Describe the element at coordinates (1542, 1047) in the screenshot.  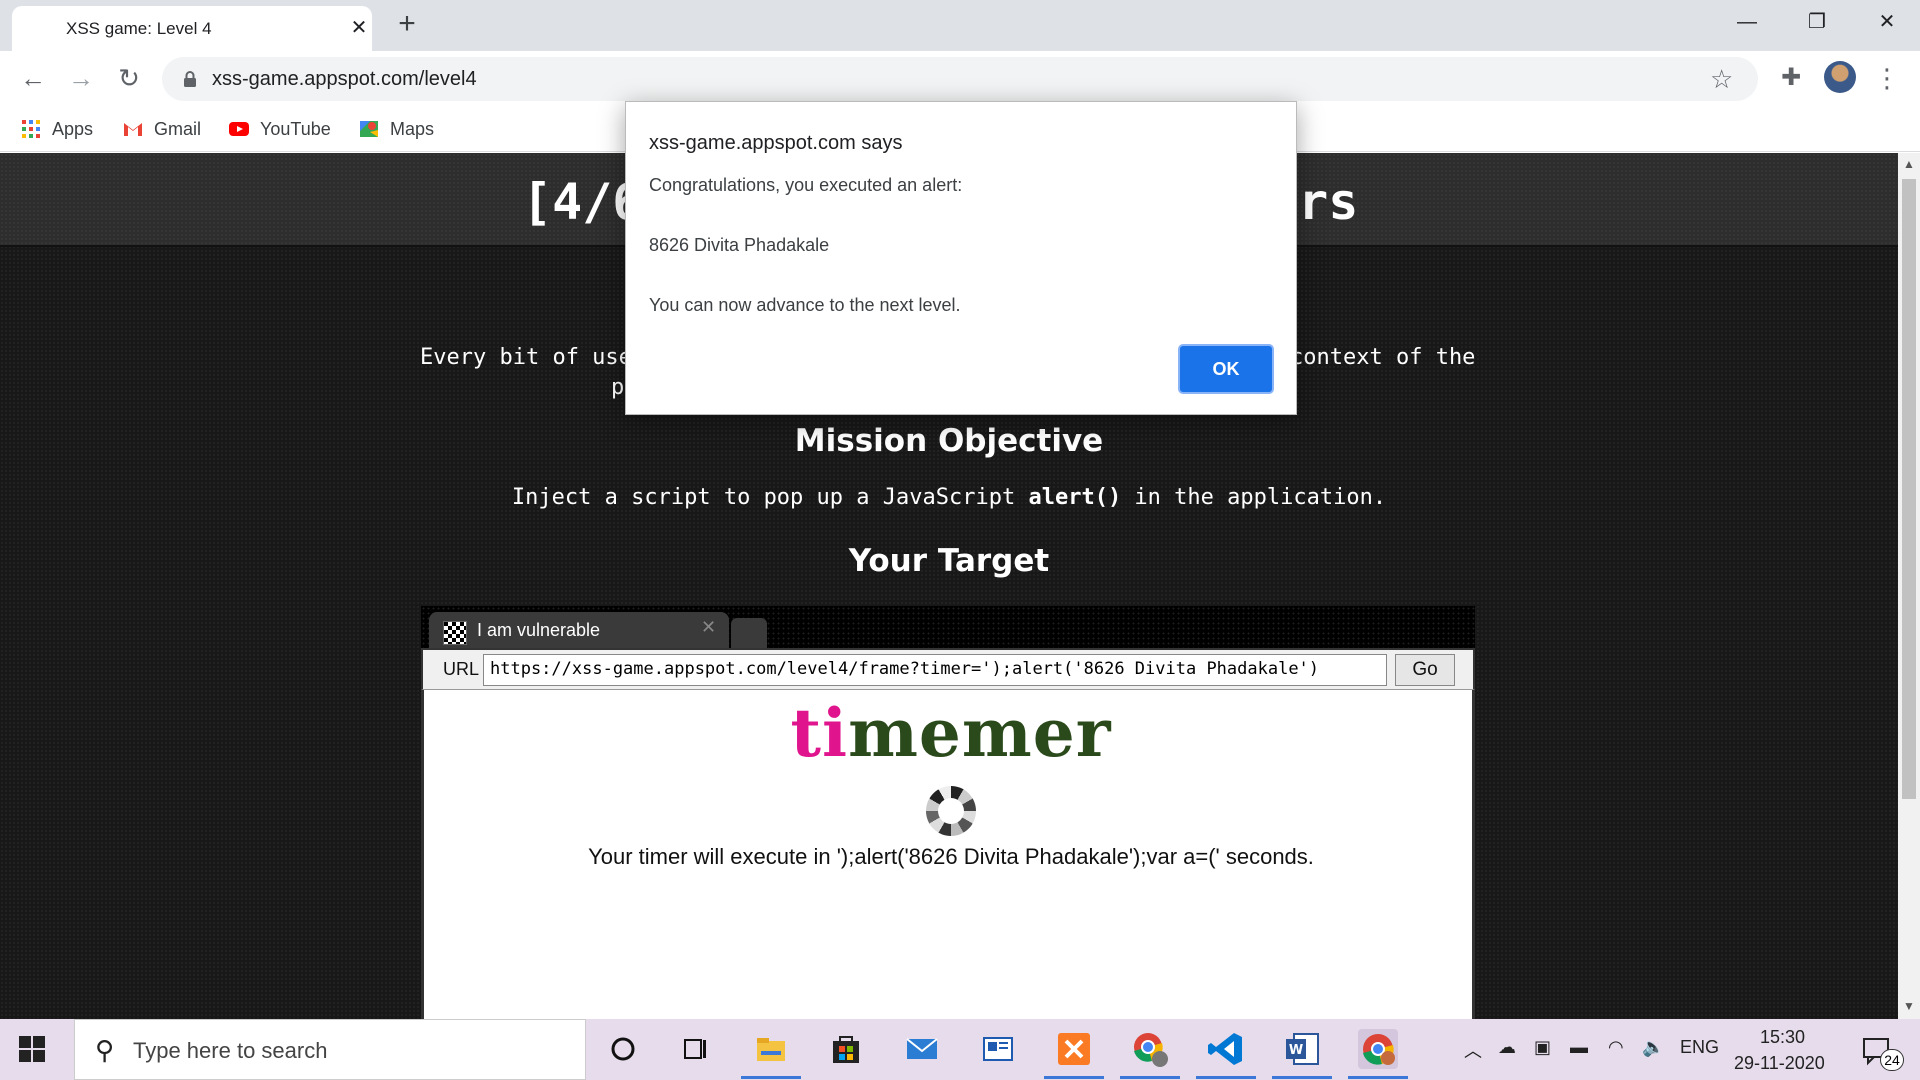
I see `meet-now-icon: ▣` at that location.